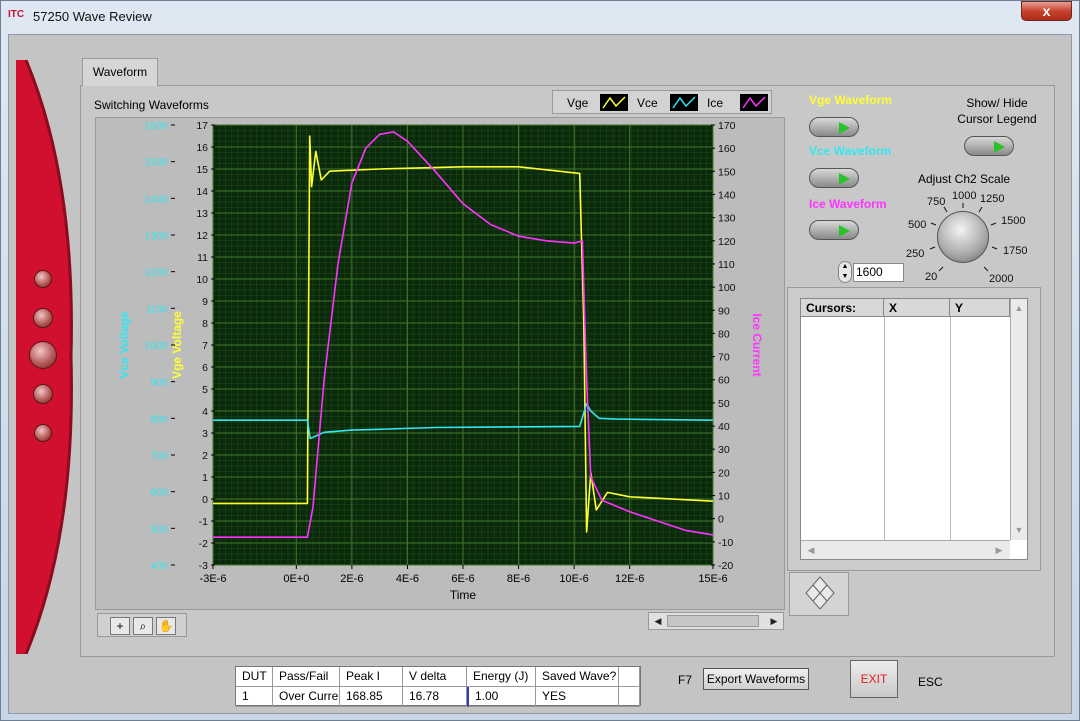 This screenshot has height=721, width=1080. What do you see at coordinates (202, 214) in the screenshot?
I see `vge-axis-tick-label: 13` at bounding box center [202, 214].